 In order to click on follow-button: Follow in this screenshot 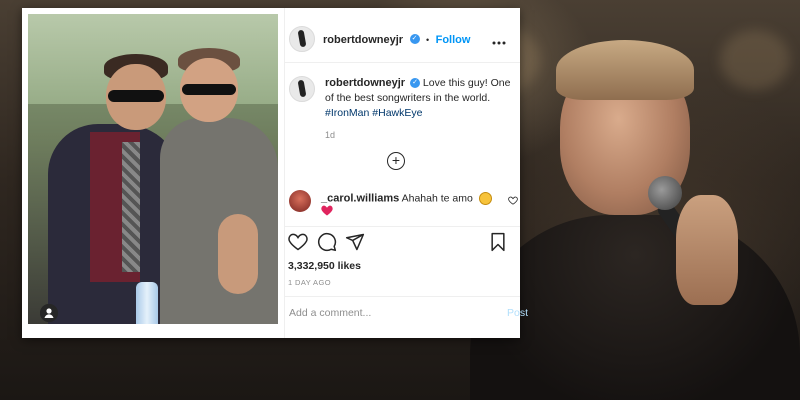, I will do `click(453, 40)`.